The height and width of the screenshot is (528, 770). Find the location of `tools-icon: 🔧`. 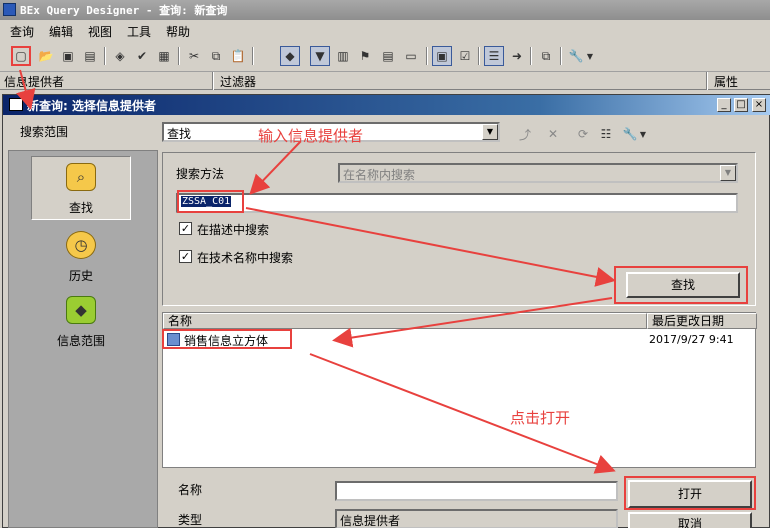

tools-icon: 🔧 is located at coordinates (576, 56).